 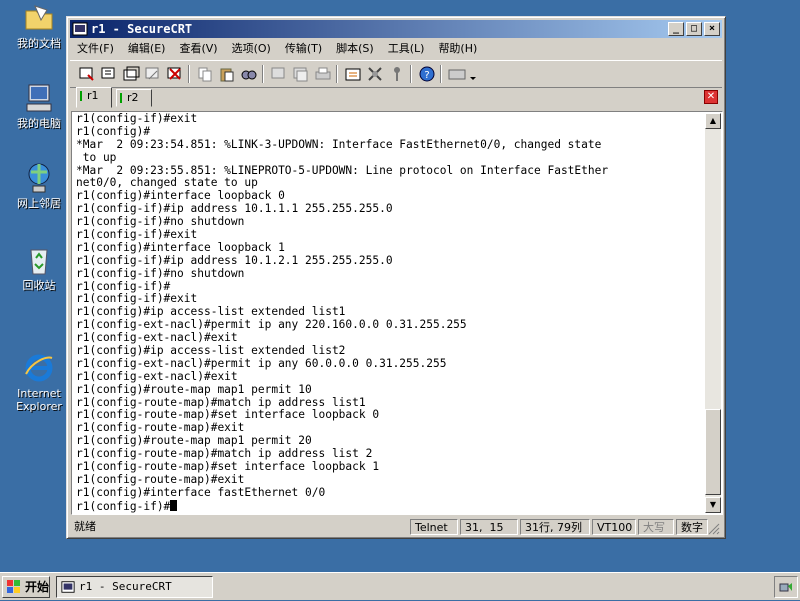 I want to click on status-emulation: VT100, so click(x=614, y=527).